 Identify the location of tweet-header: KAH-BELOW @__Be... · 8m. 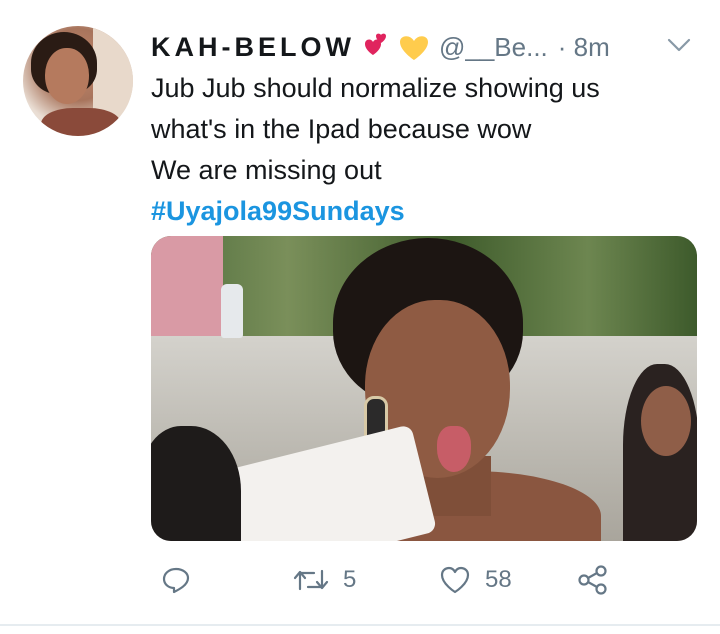
(380, 47).